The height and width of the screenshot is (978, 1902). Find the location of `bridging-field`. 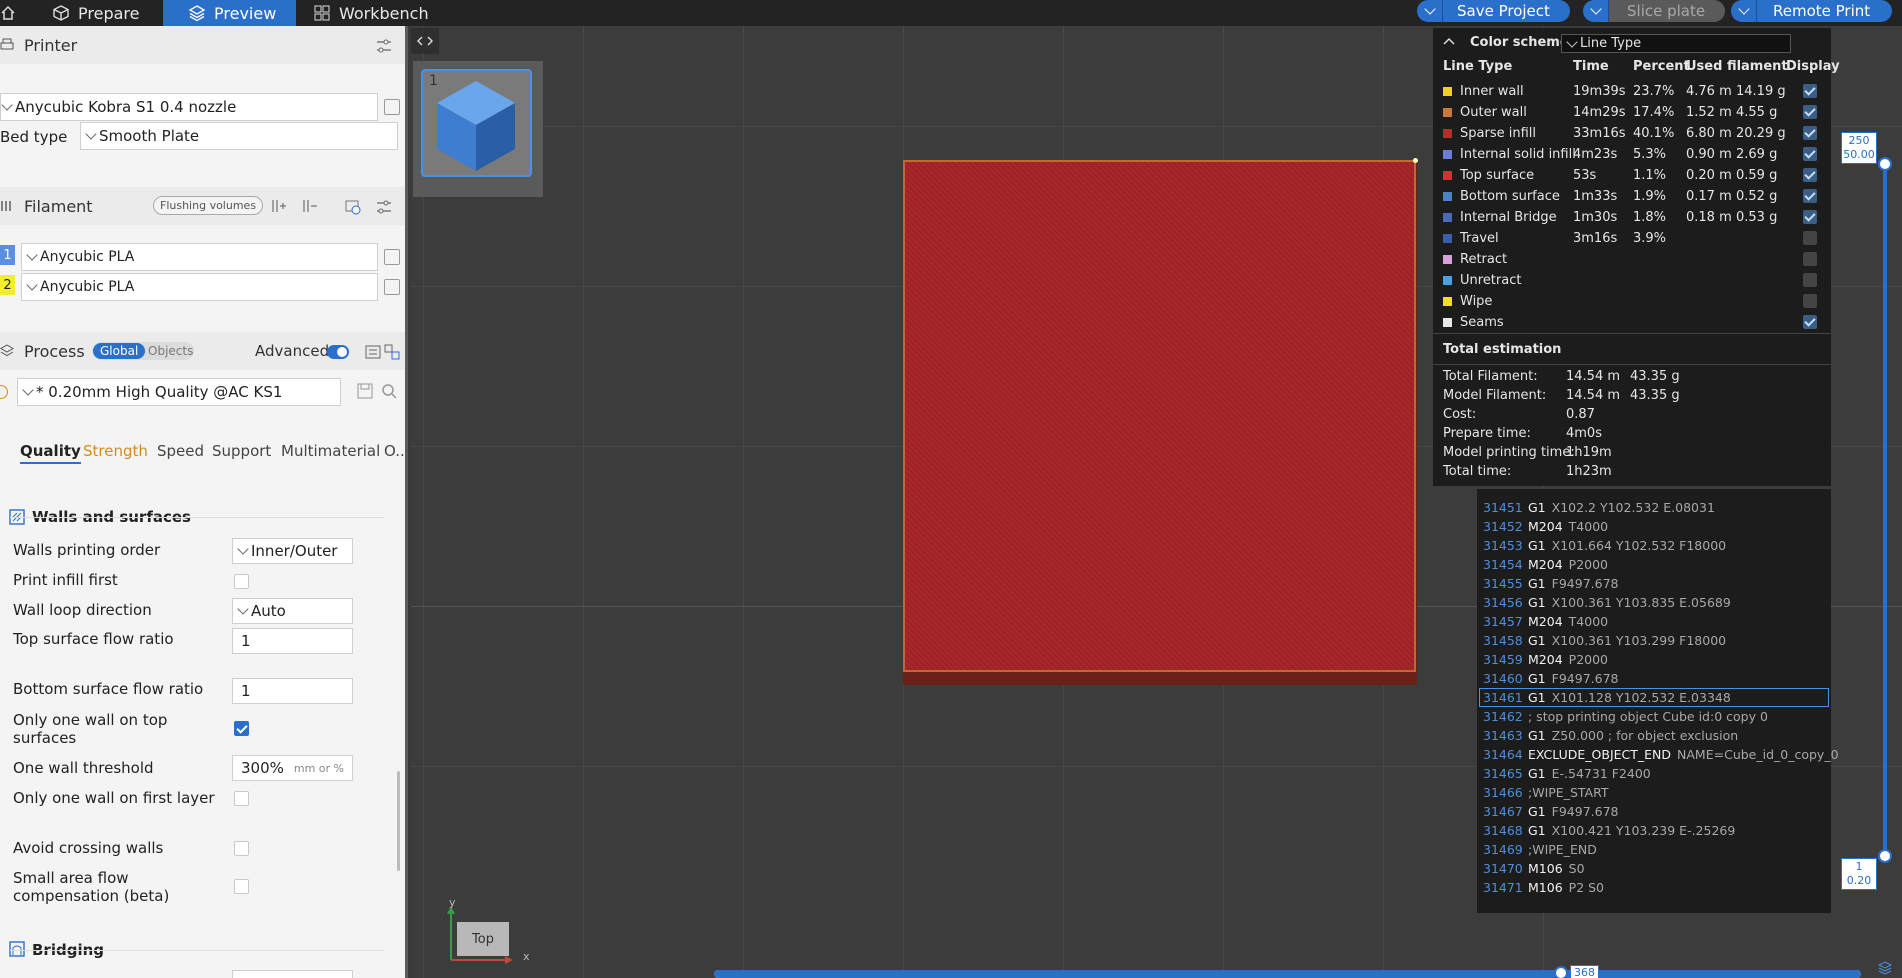

bridging-field is located at coordinates (292, 974).